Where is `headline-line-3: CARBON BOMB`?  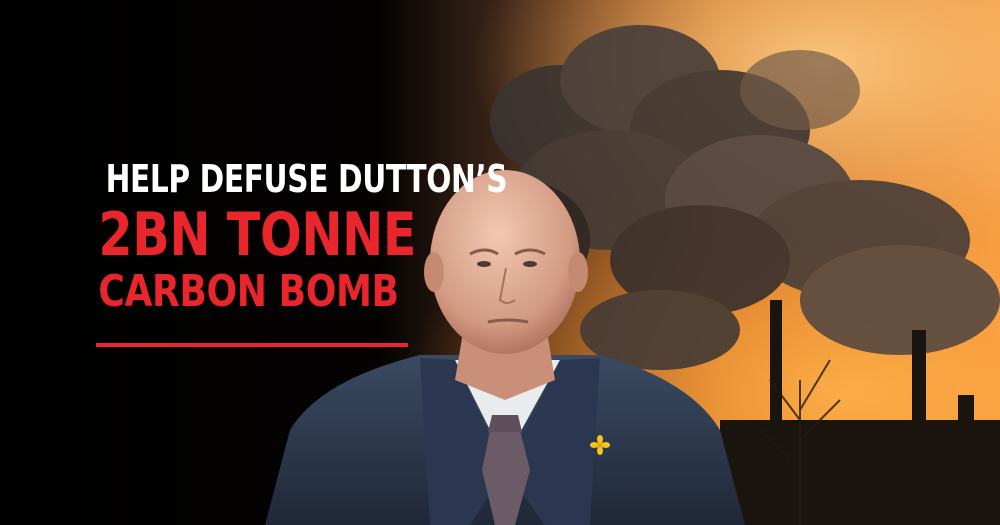 headline-line-3: CARBON BOMB is located at coordinates (248, 291).